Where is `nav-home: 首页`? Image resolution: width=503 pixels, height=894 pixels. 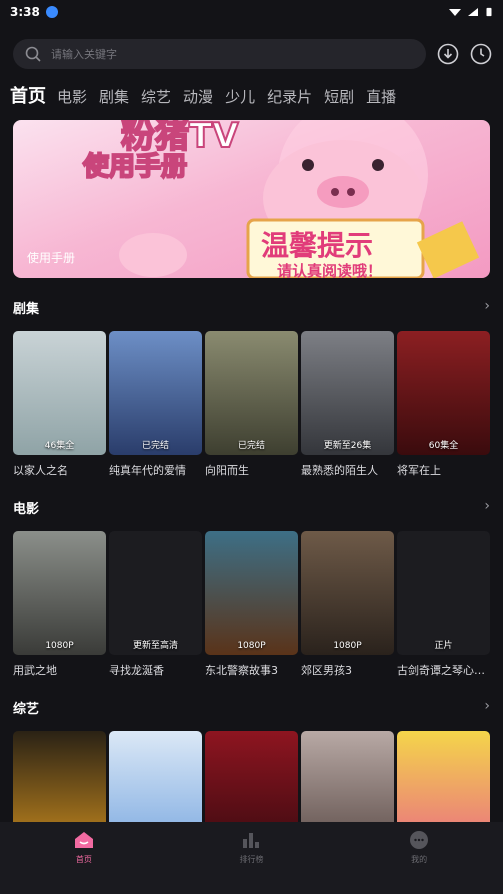
nav-home: 首页 is located at coordinates (84, 847).